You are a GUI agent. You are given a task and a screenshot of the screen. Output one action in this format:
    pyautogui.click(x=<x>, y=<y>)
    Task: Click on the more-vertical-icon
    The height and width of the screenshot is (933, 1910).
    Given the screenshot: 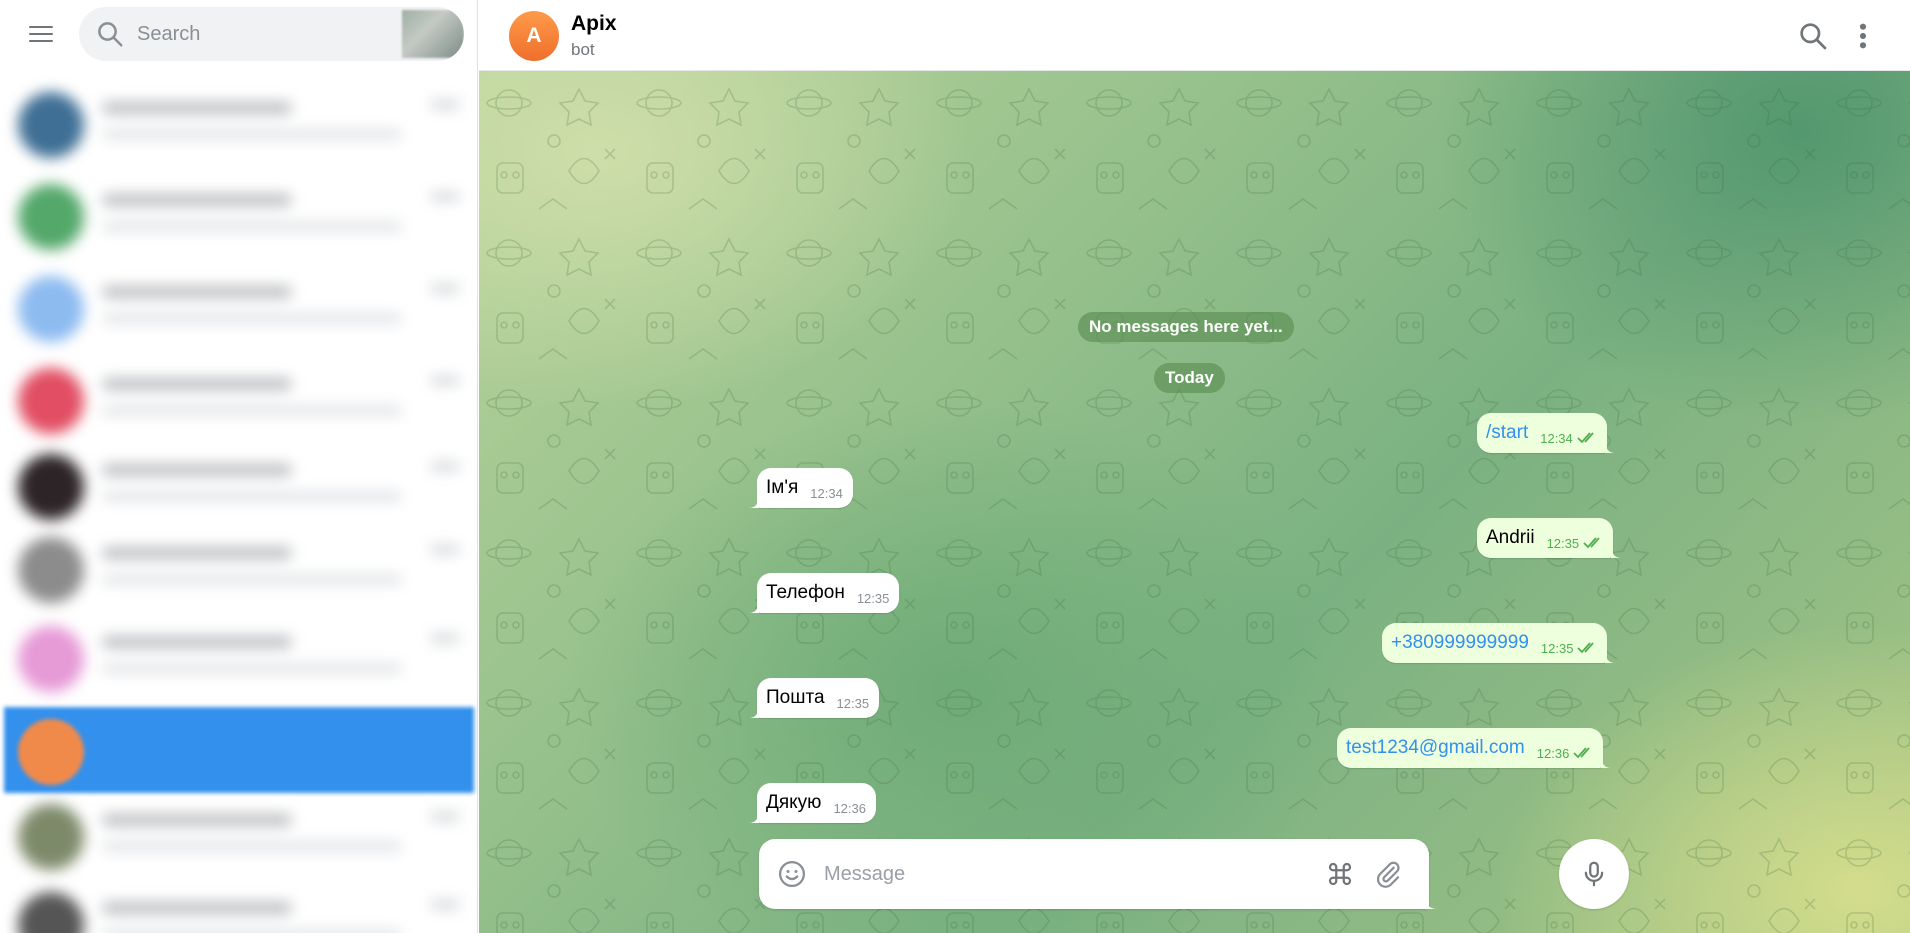 What is the action you would take?
    pyautogui.click(x=1863, y=36)
    